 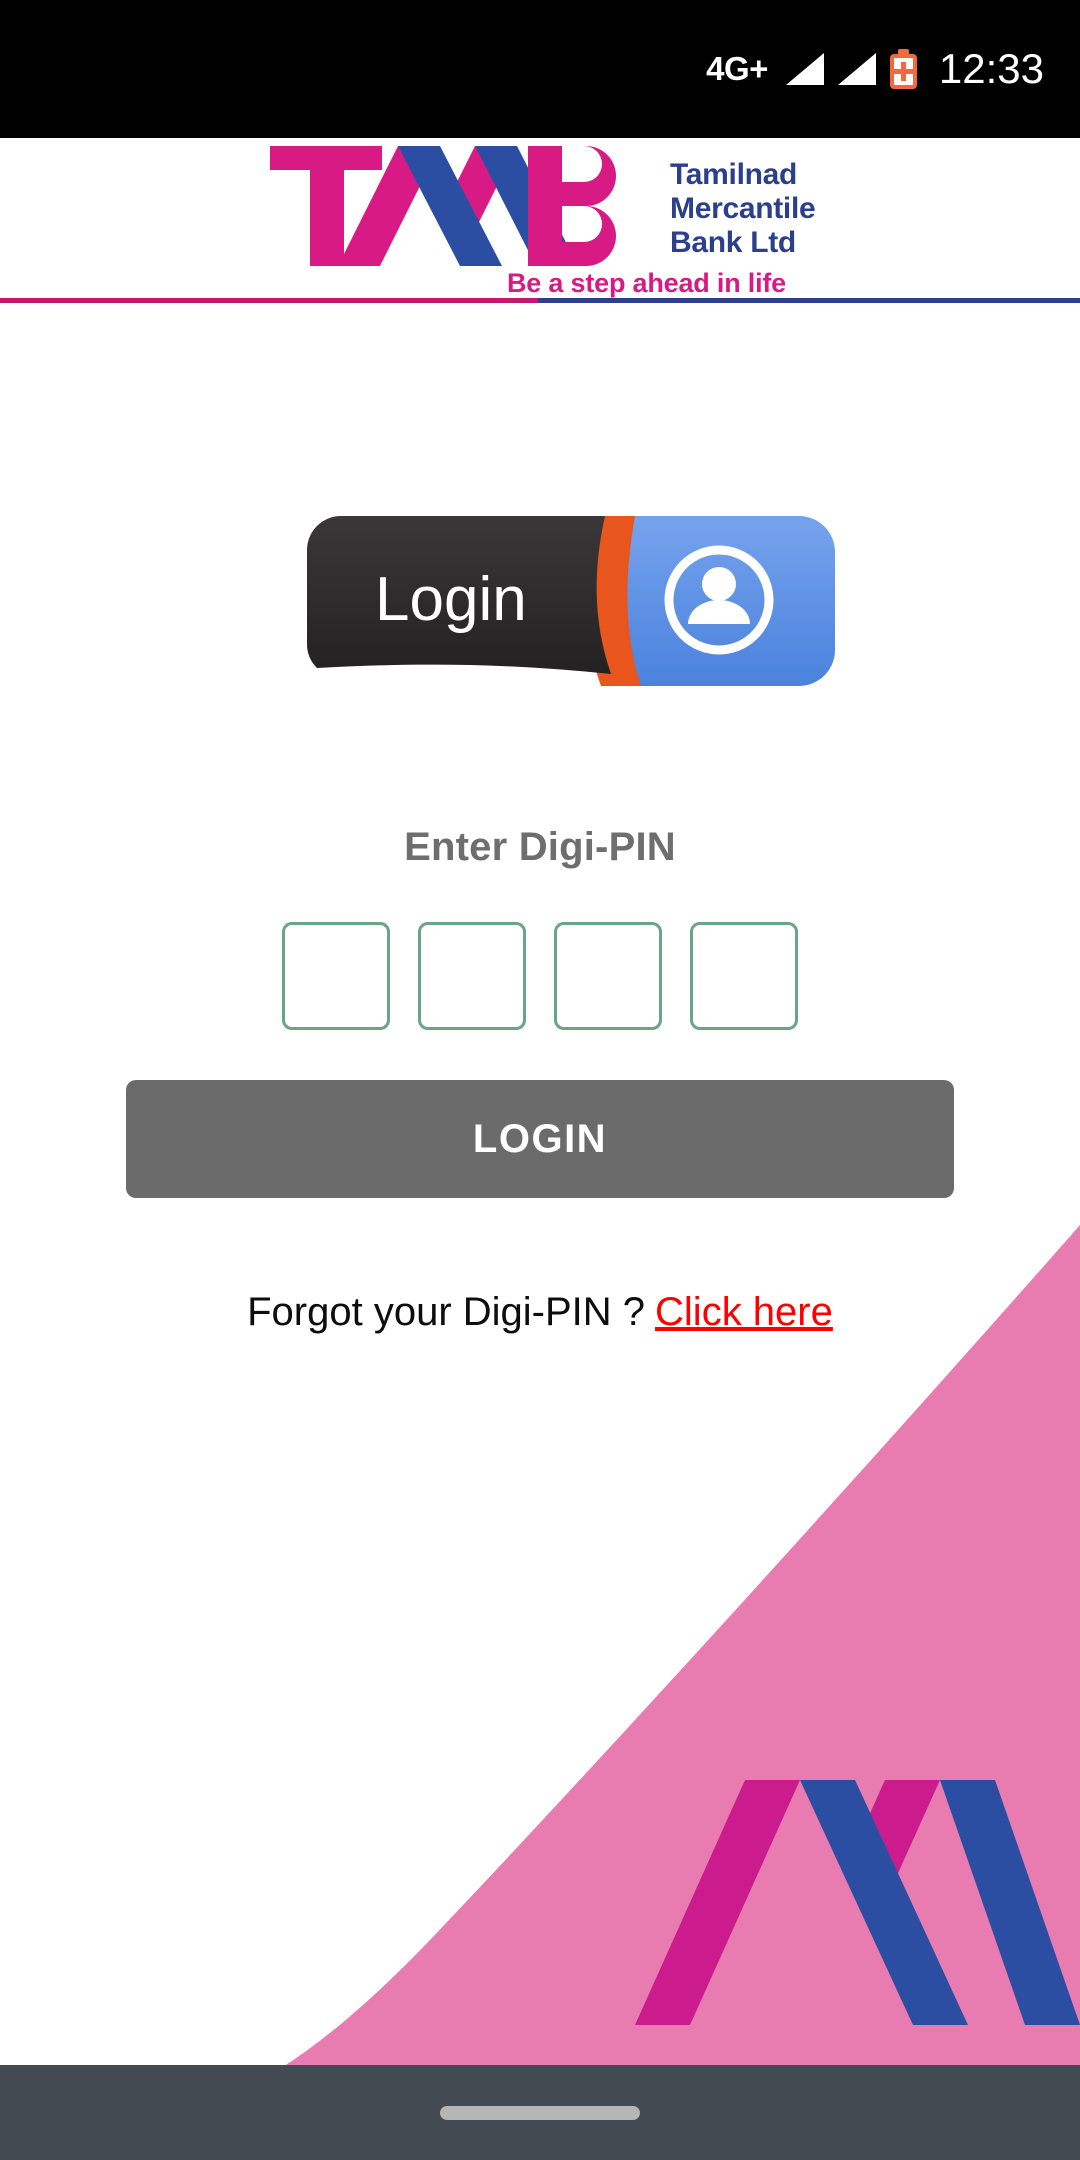 What do you see at coordinates (737, 68) in the screenshot?
I see `network-type-label: 4G+` at bounding box center [737, 68].